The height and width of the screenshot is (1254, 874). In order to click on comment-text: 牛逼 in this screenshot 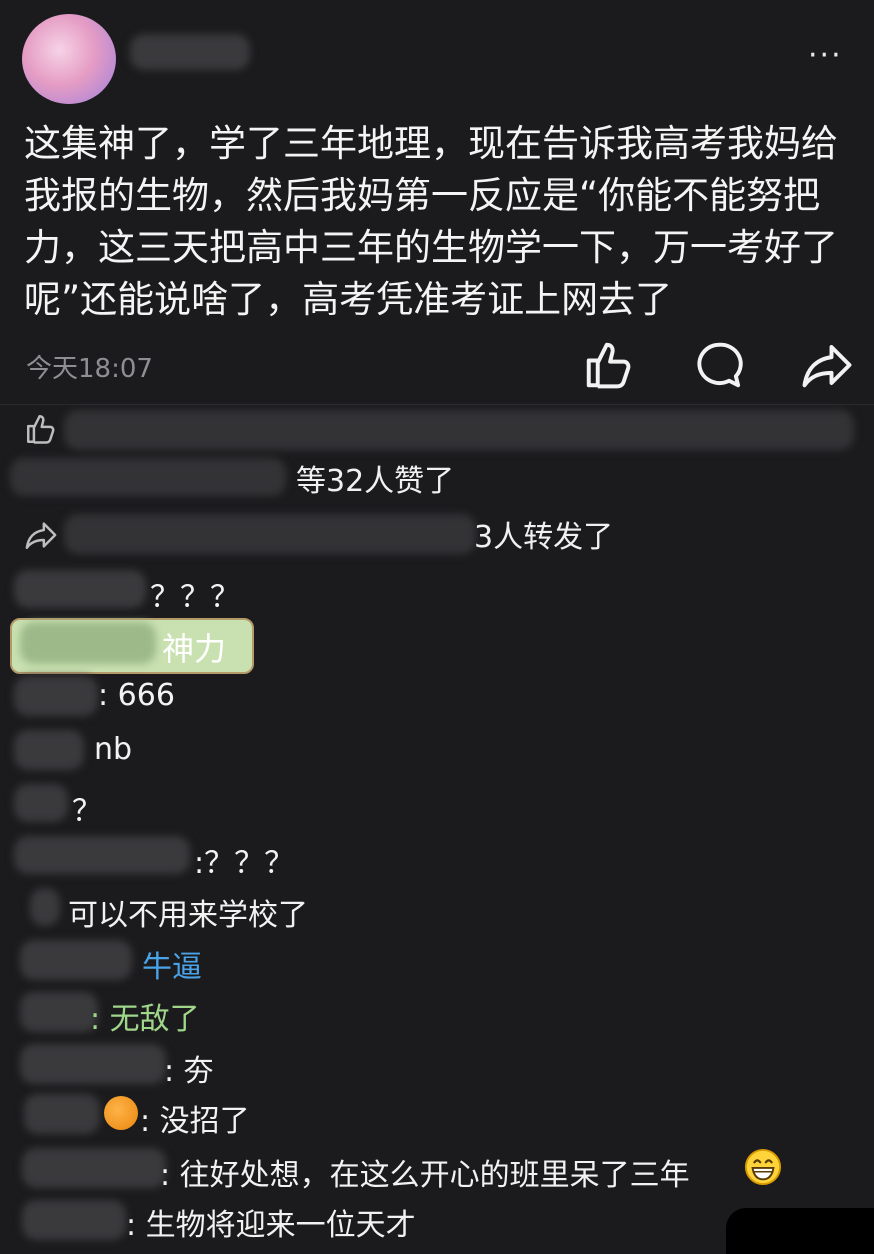, I will do `click(172, 967)`.